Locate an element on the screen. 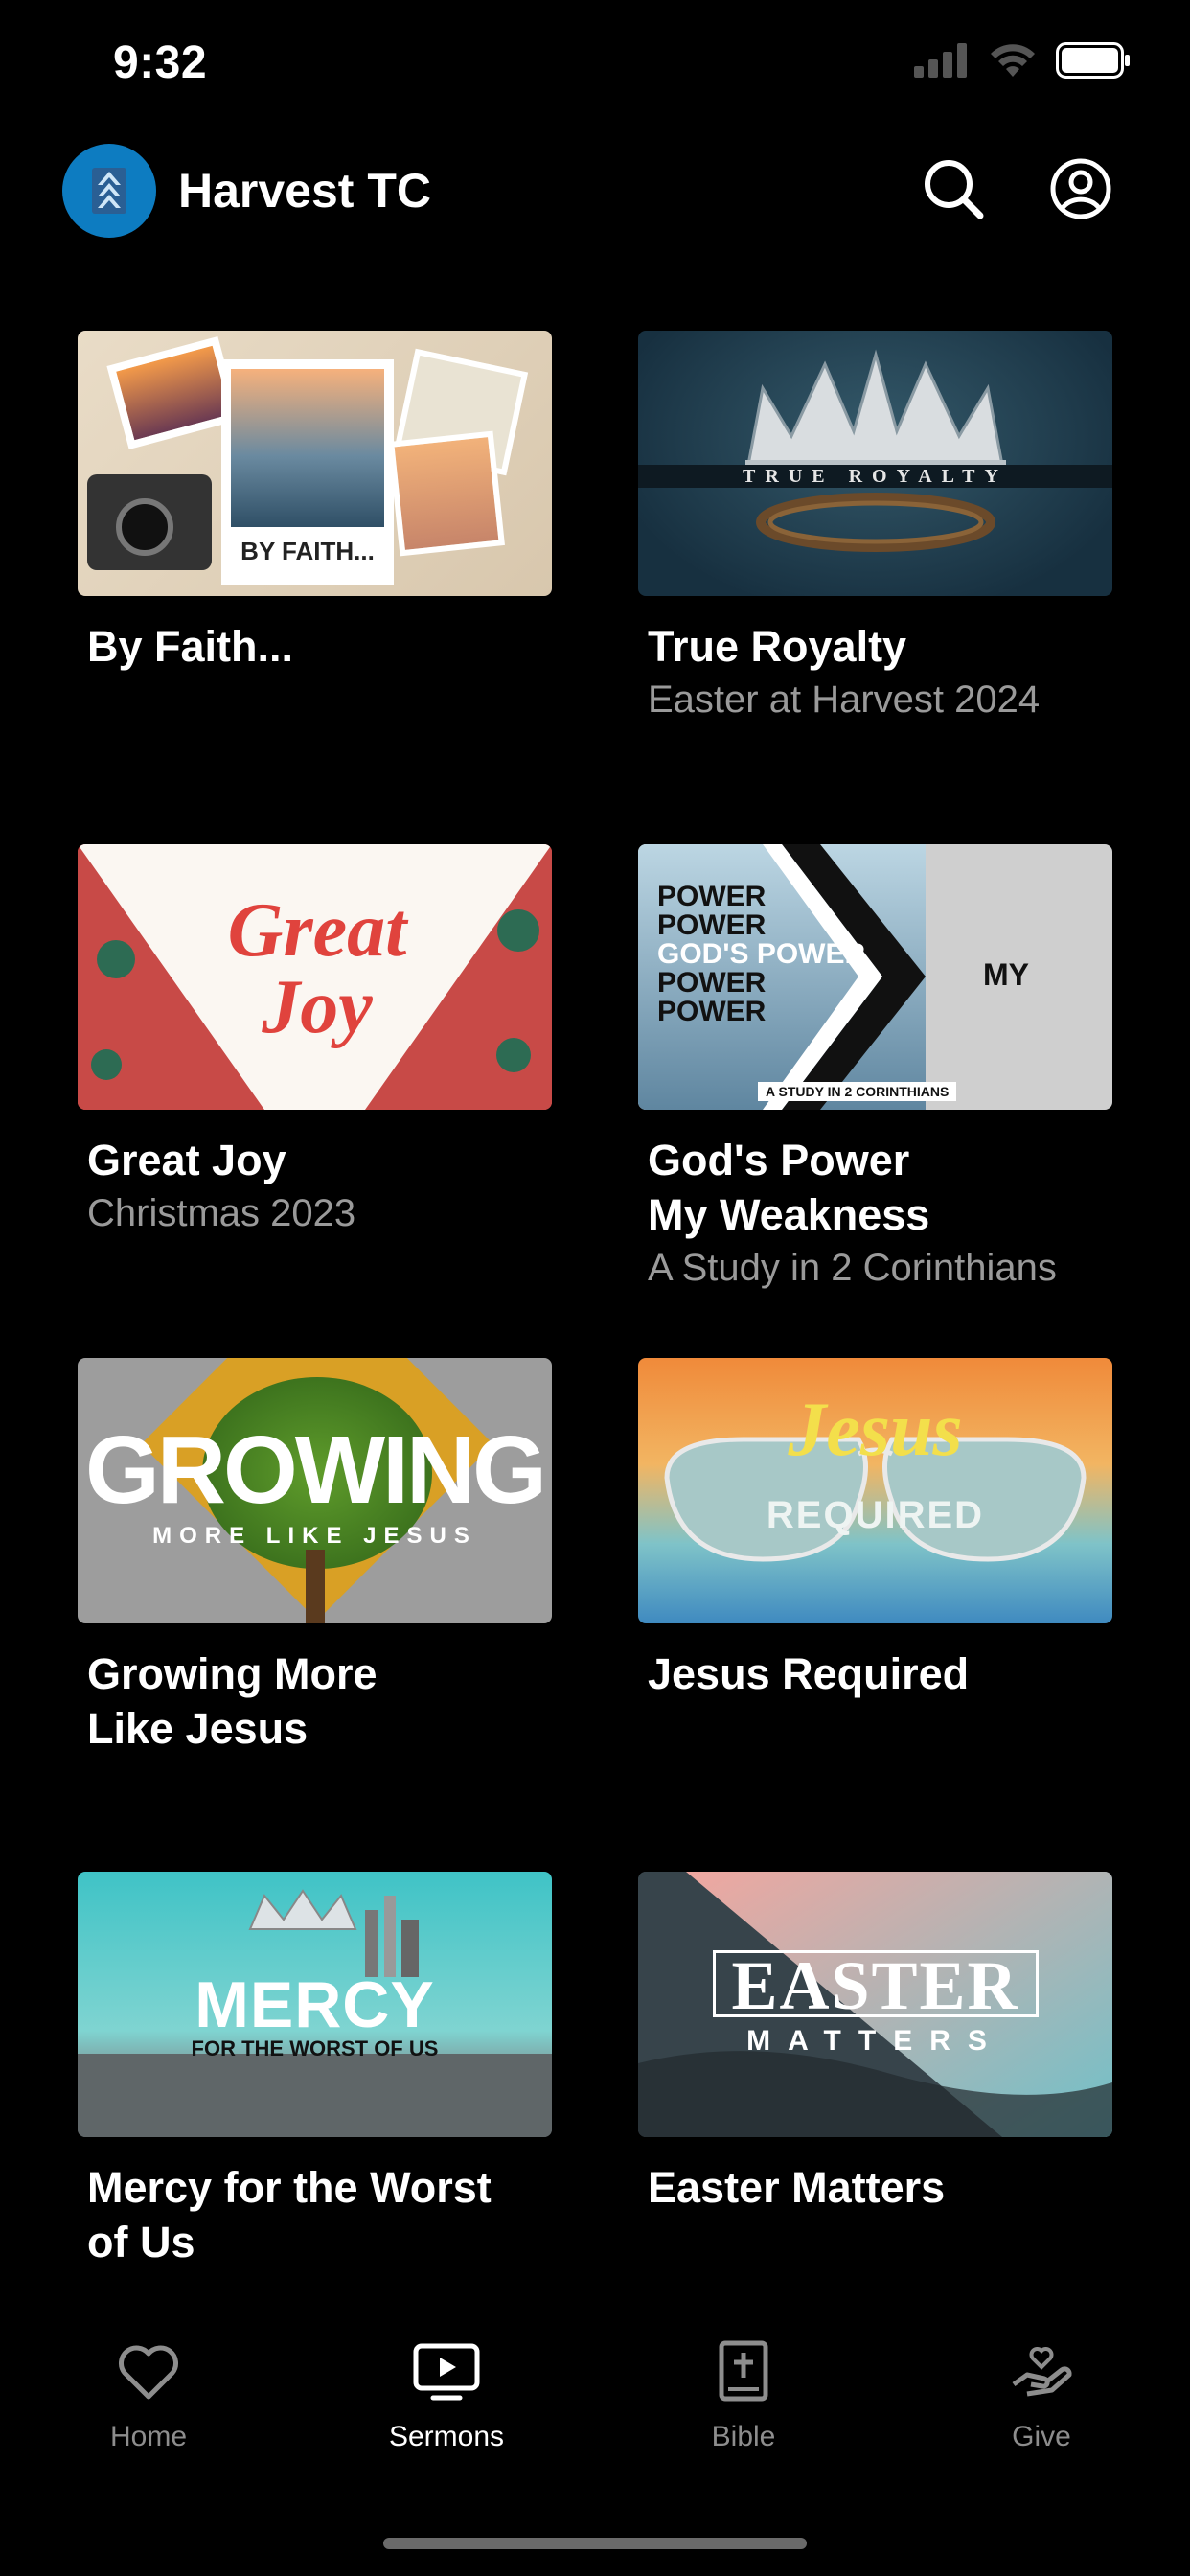  series-thumbnail: EASTER MATTERS is located at coordinates (875, 2004).